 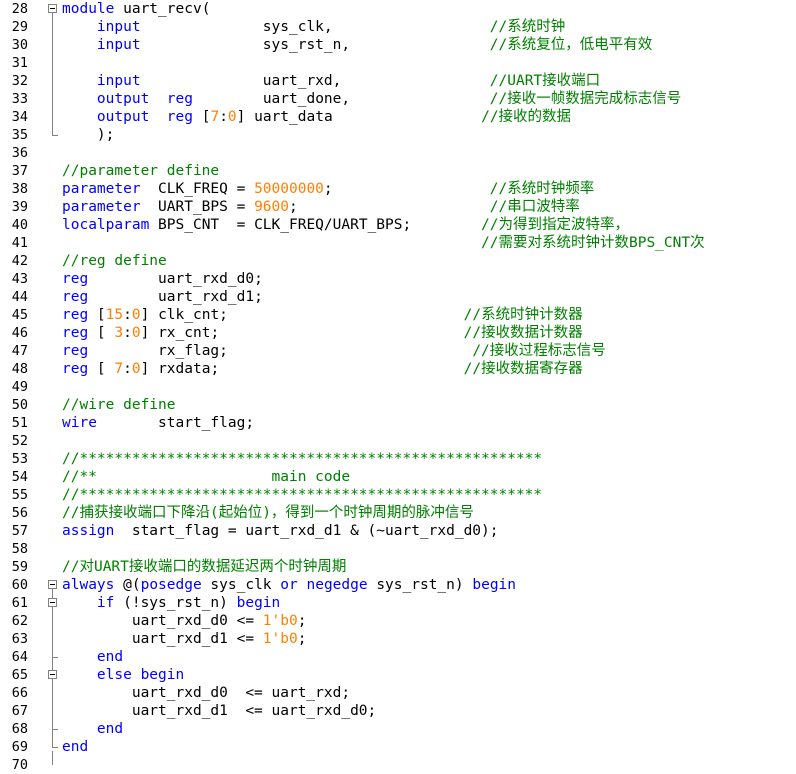 I want to click on code-text: uart_rxd_d0 <= uart_rxd;, so click(x=206, y=693).